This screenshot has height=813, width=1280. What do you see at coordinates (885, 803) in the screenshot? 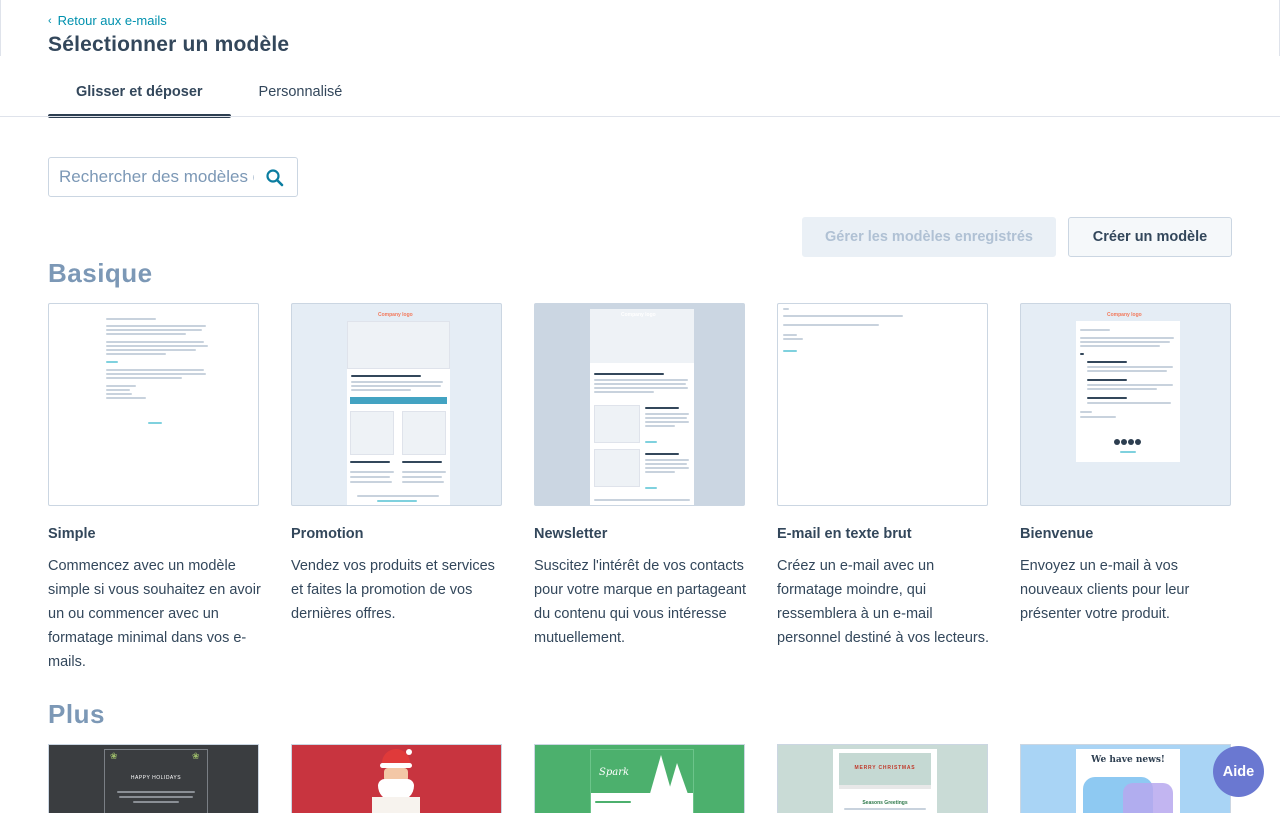
I see `seasons-greetings-text: Seasons Greetings` at bounding box center [885, 803].